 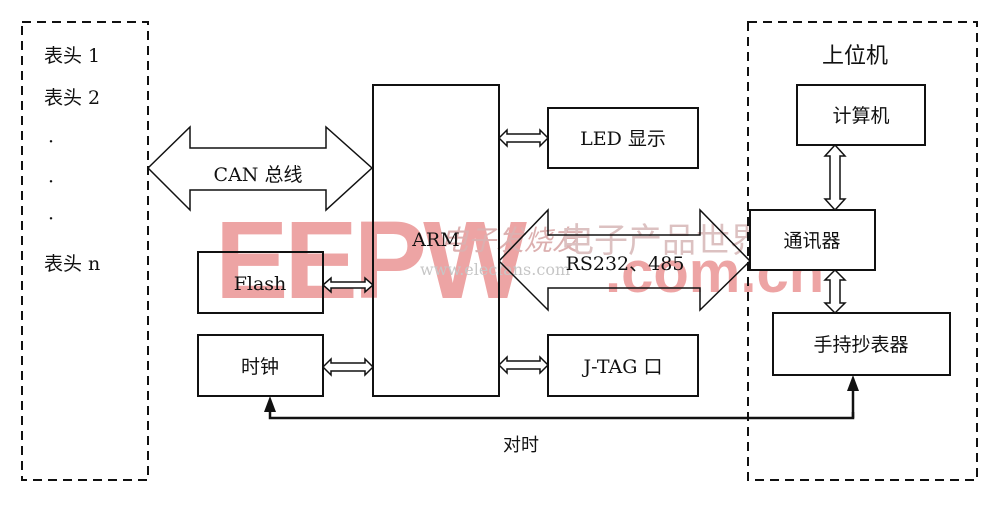 I want to click on led-display-label: LED 显示, so click(x=623, y=139).